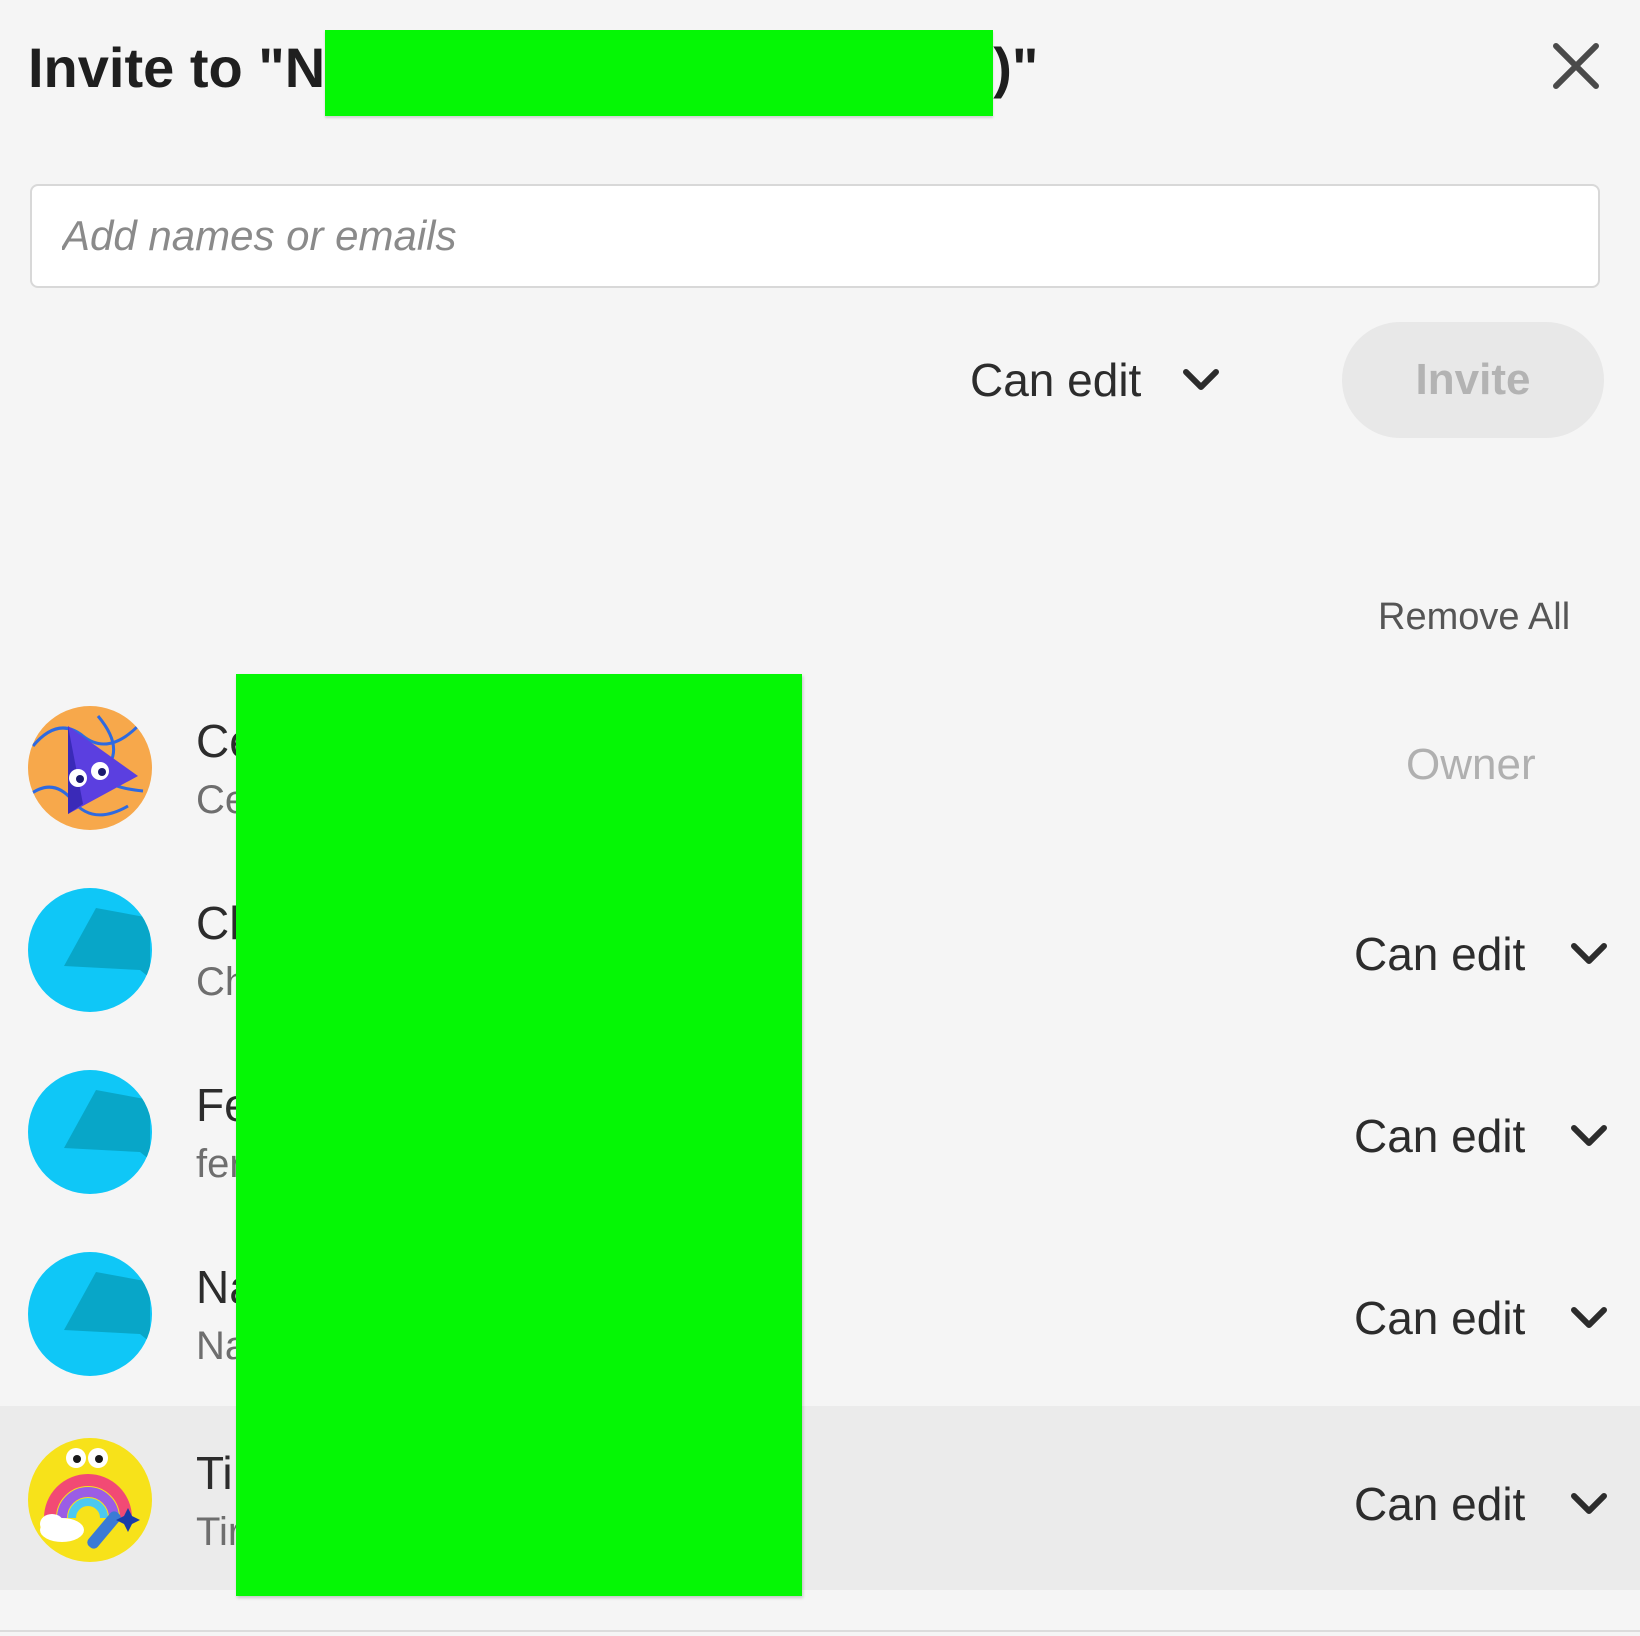 The width and height of the screenshot is (1640, 1636). I want to click on invite-permission-dropdown: Can edit, so click(1095, 380).